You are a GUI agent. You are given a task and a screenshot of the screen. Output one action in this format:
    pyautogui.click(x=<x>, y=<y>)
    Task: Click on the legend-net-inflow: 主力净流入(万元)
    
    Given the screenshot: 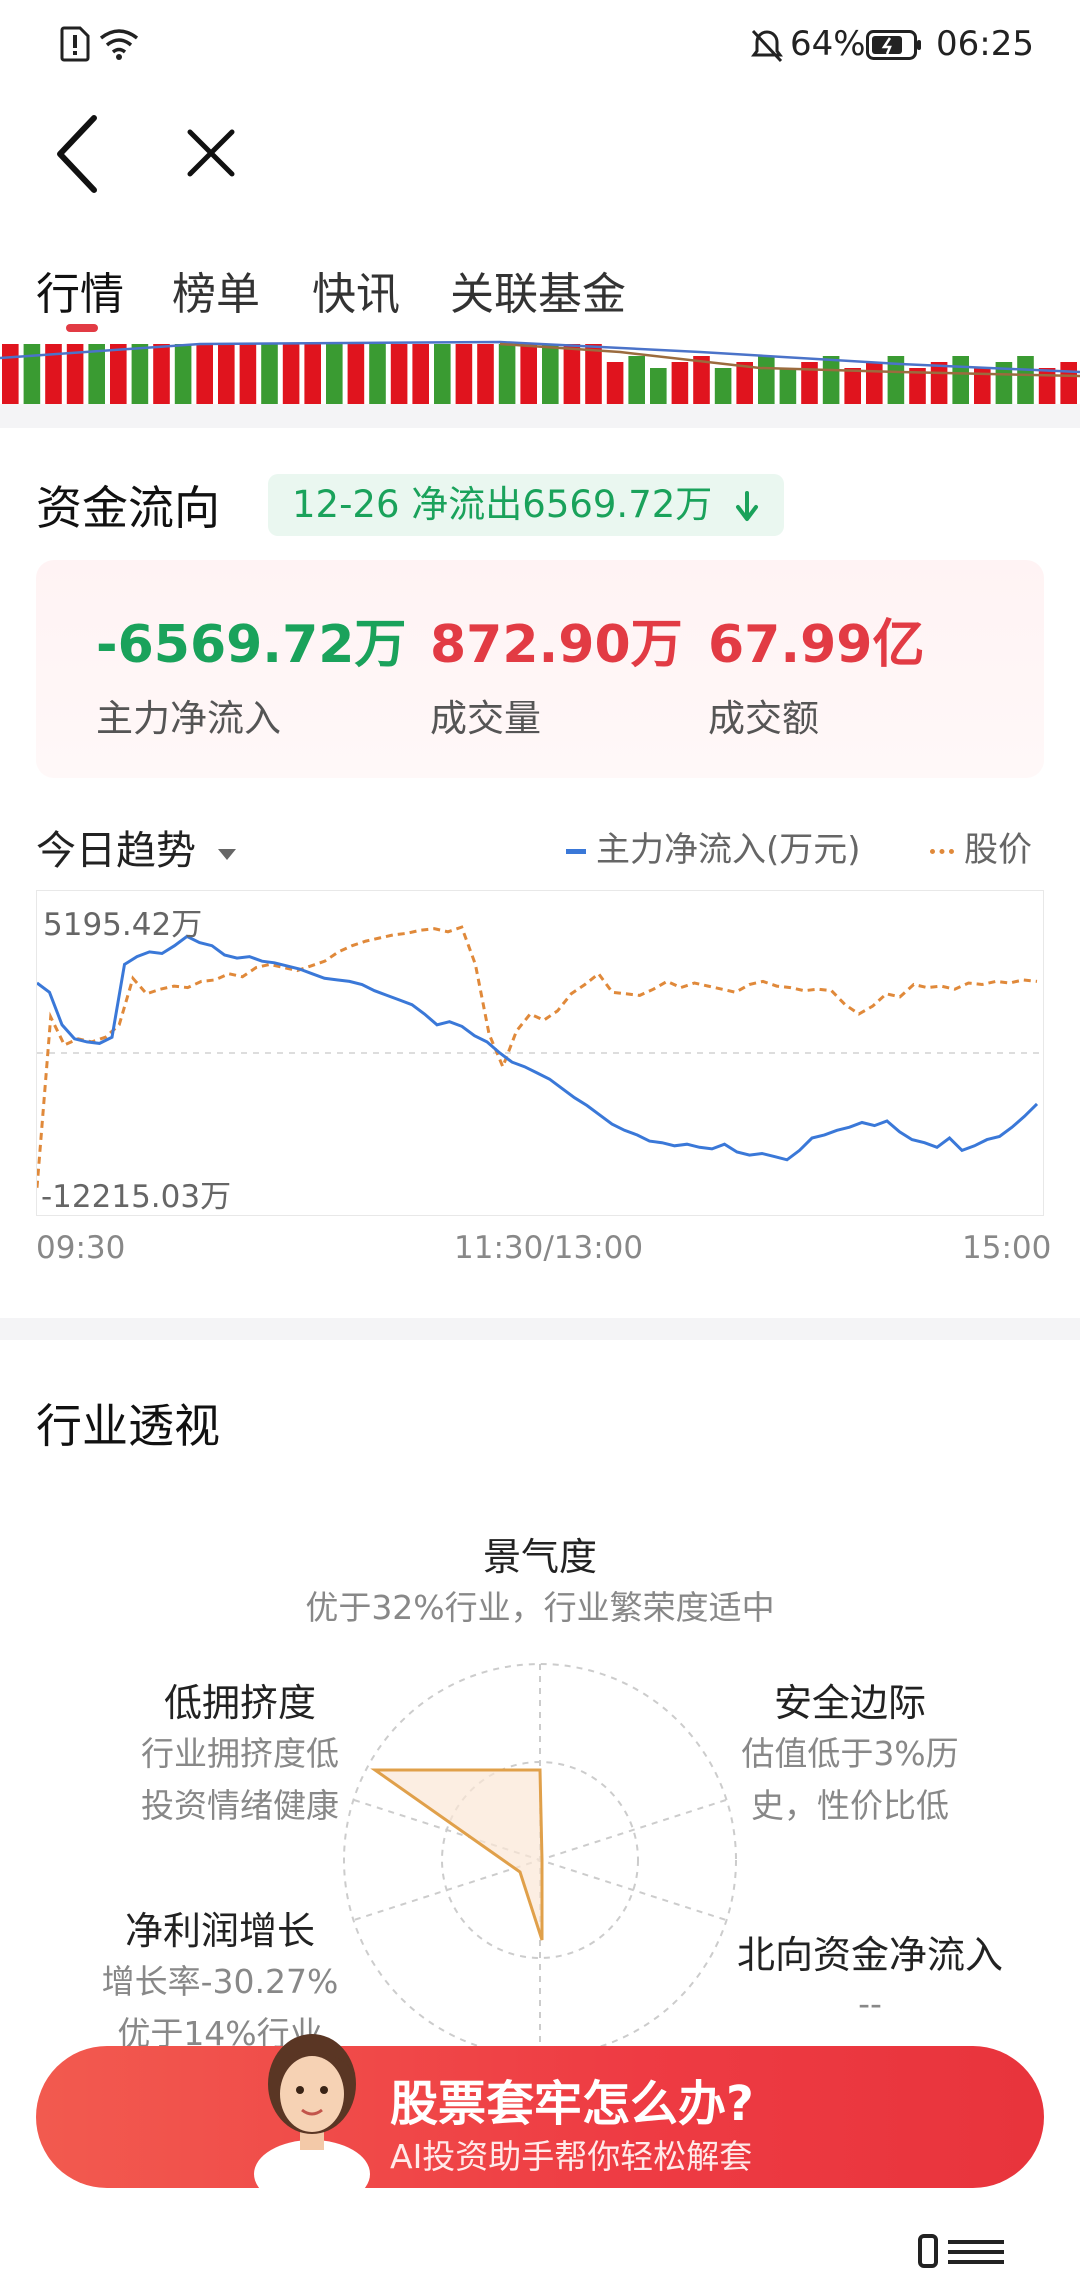 What is the action you would take?
    pyautogui.click(x=713, y=846)
    